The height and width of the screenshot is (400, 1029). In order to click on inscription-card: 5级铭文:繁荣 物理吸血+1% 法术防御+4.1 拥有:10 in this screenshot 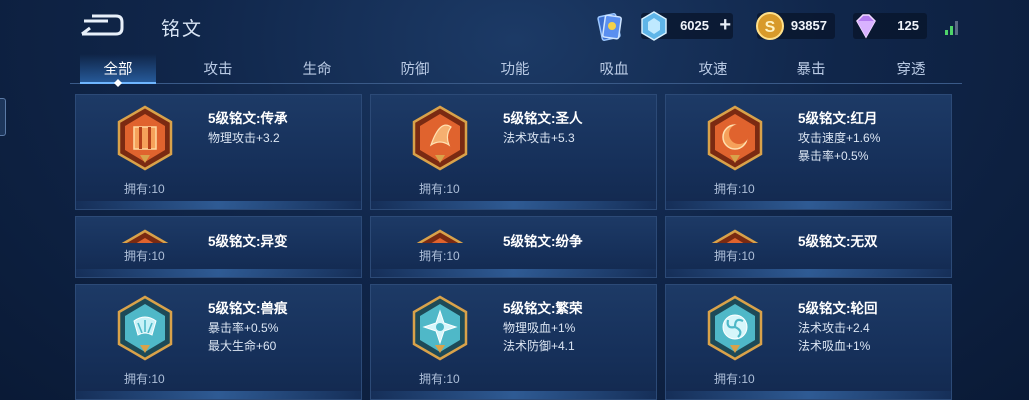, I will do `click(513, 342)`.